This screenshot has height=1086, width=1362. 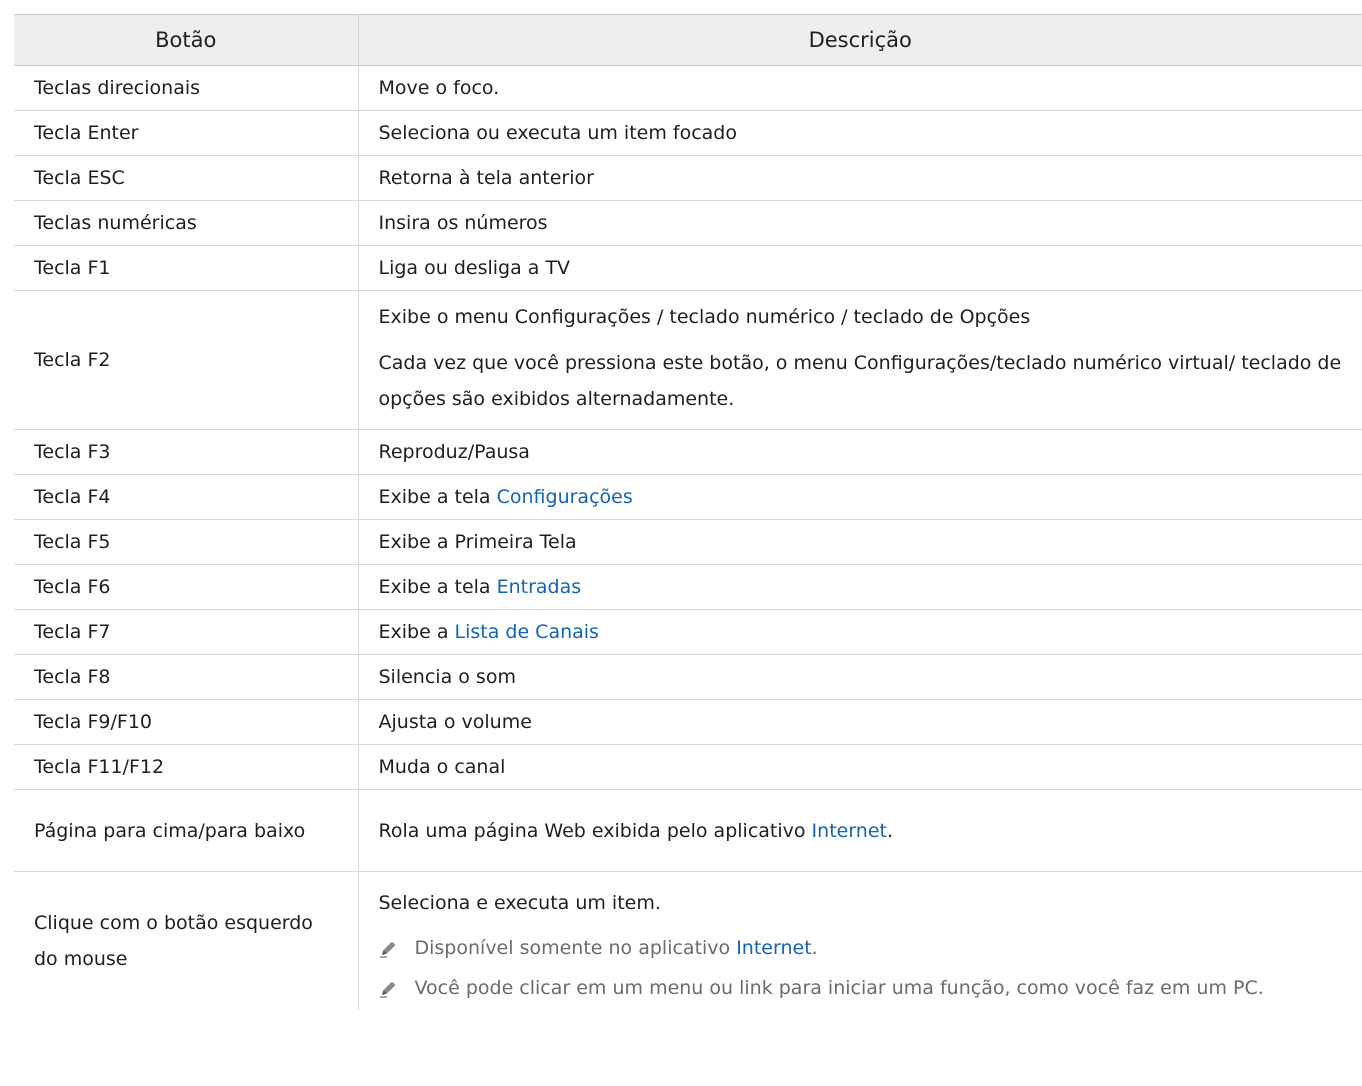 I want to click on row-desc: Silencia o som, so click(x=860, y=677).